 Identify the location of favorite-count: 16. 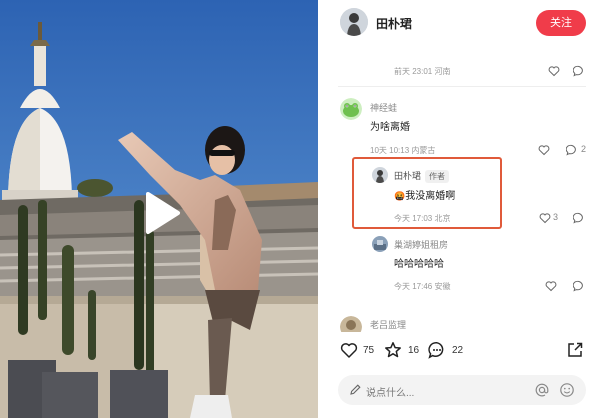
(414, 350).